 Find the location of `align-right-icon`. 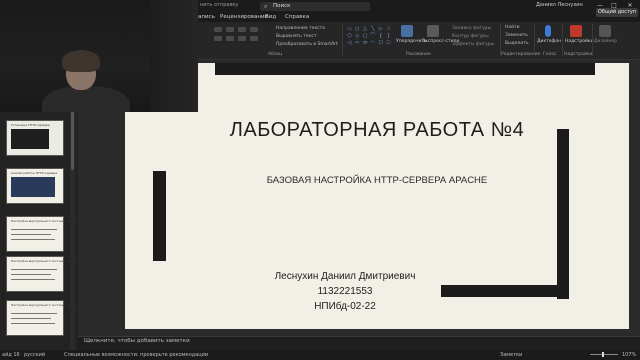

align-right-icon is located at coordinates (242, 38).